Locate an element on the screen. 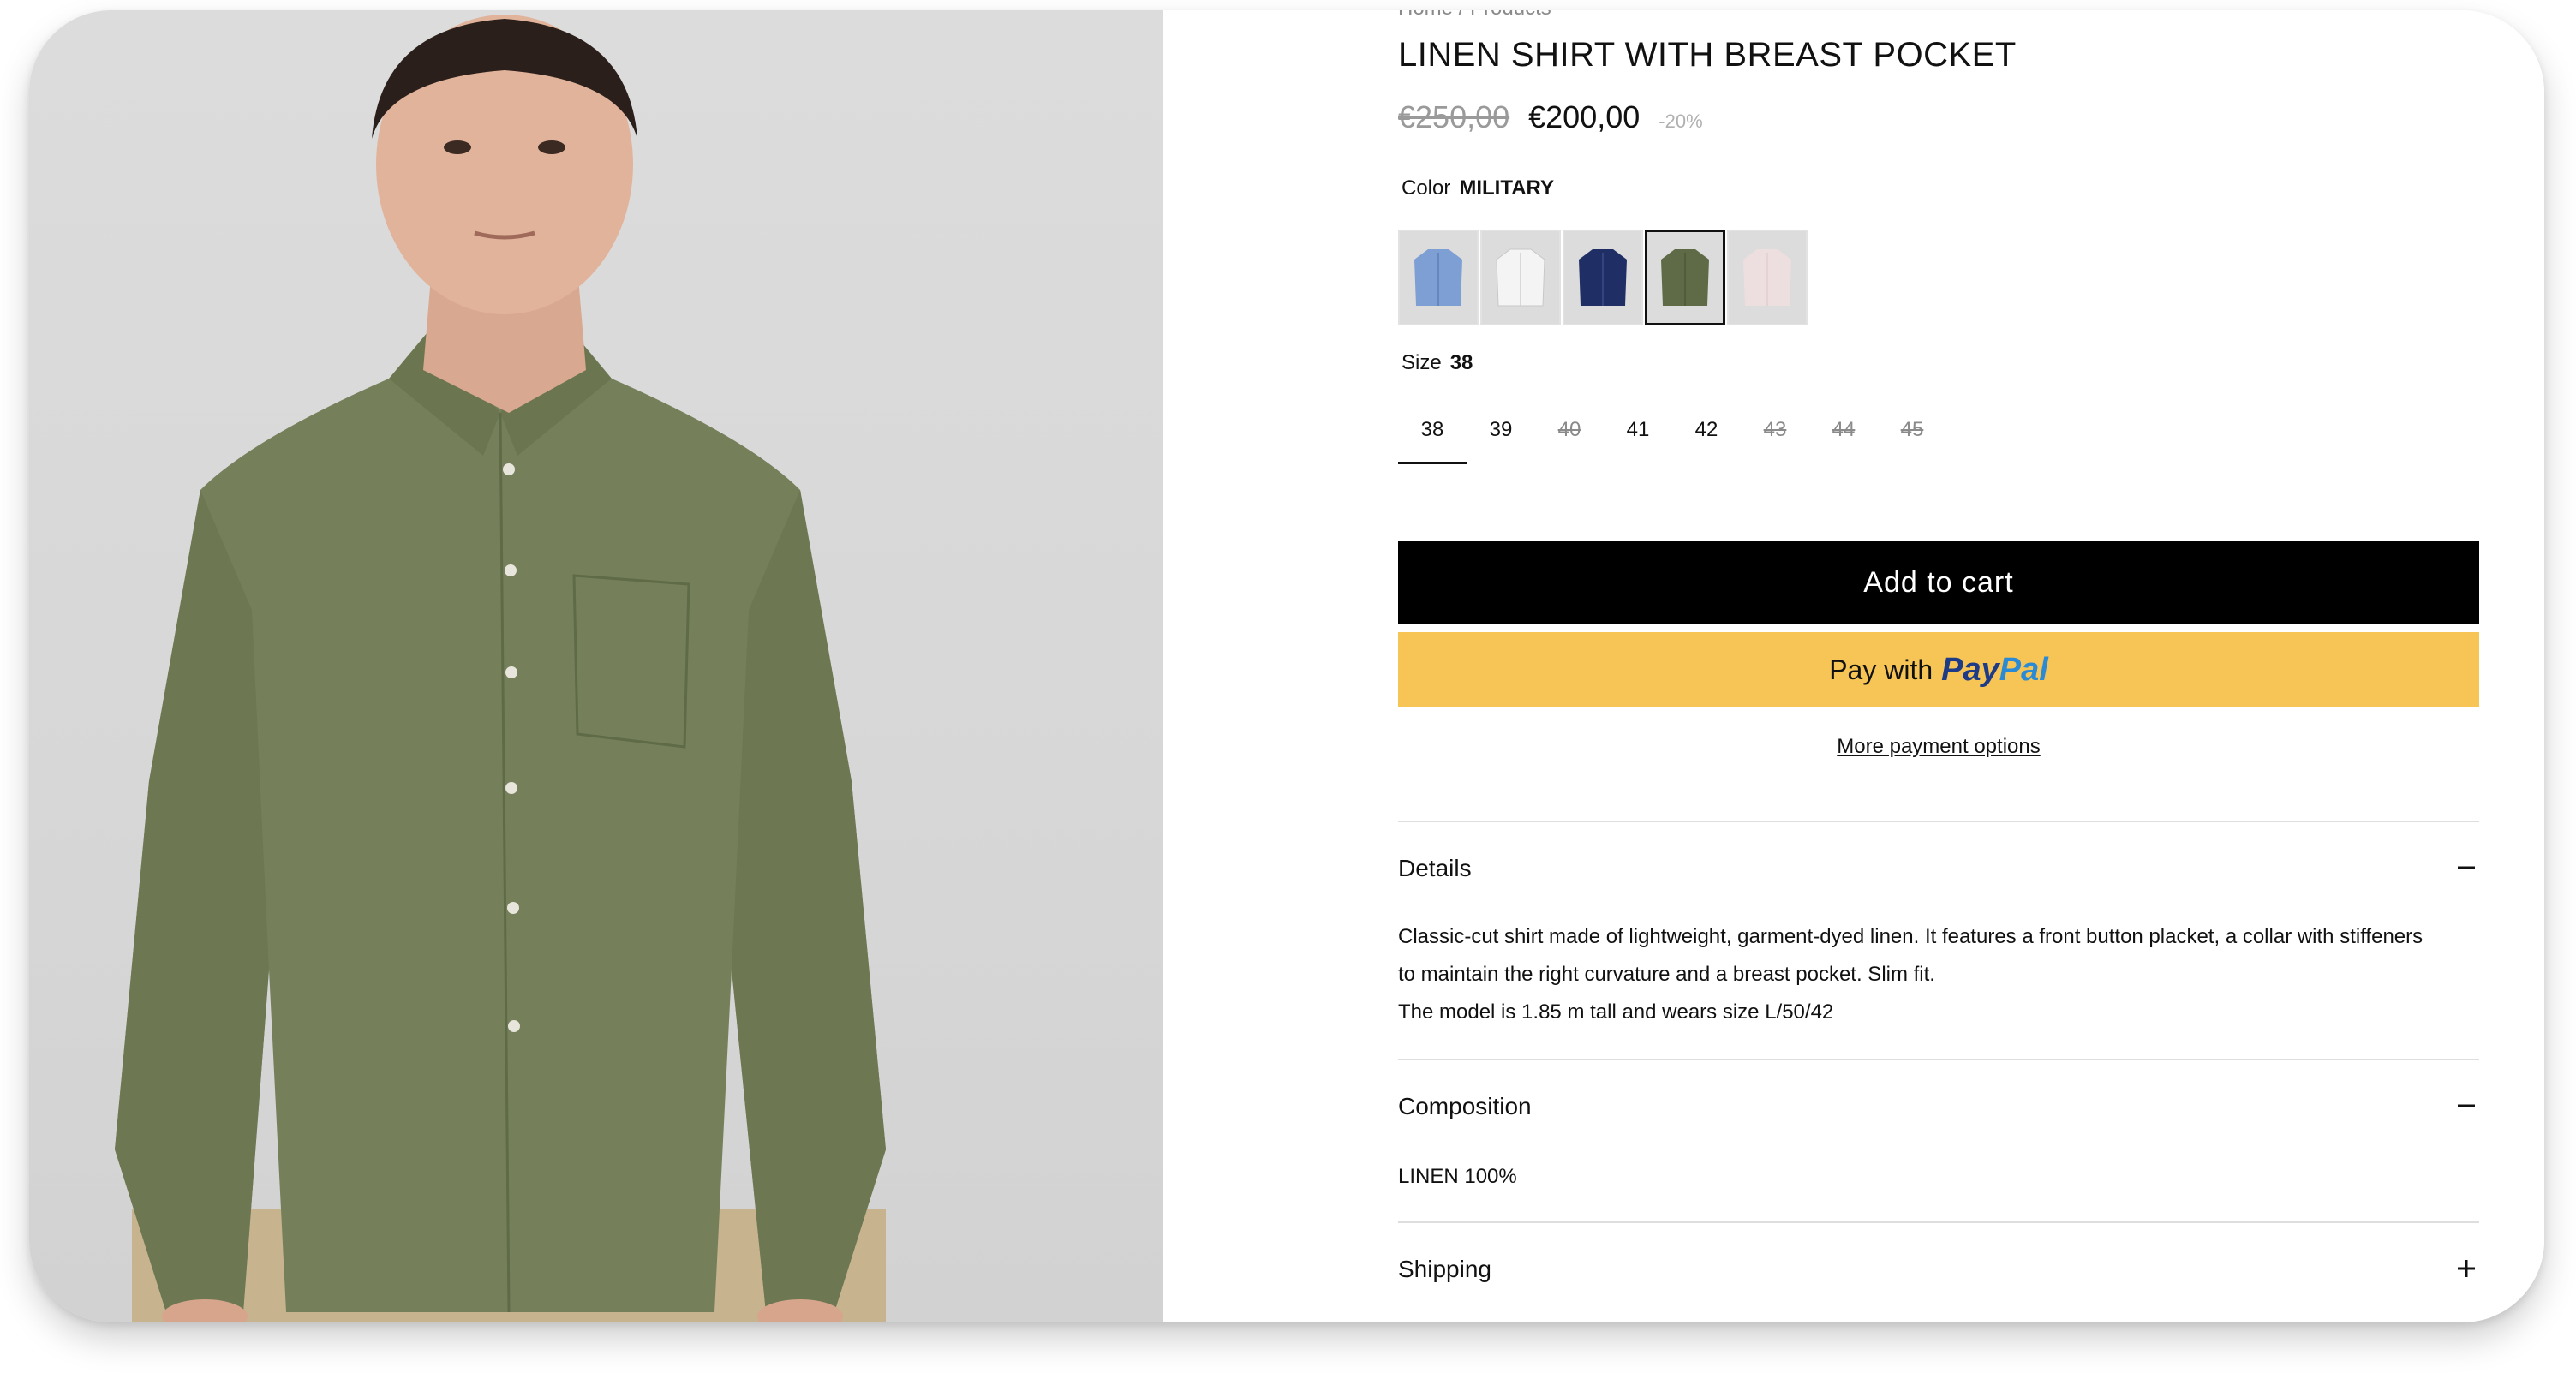 The height and width of the screenshot is (1373, 2576). details-accordion-title: Details is located at coordinates (1435, 868).